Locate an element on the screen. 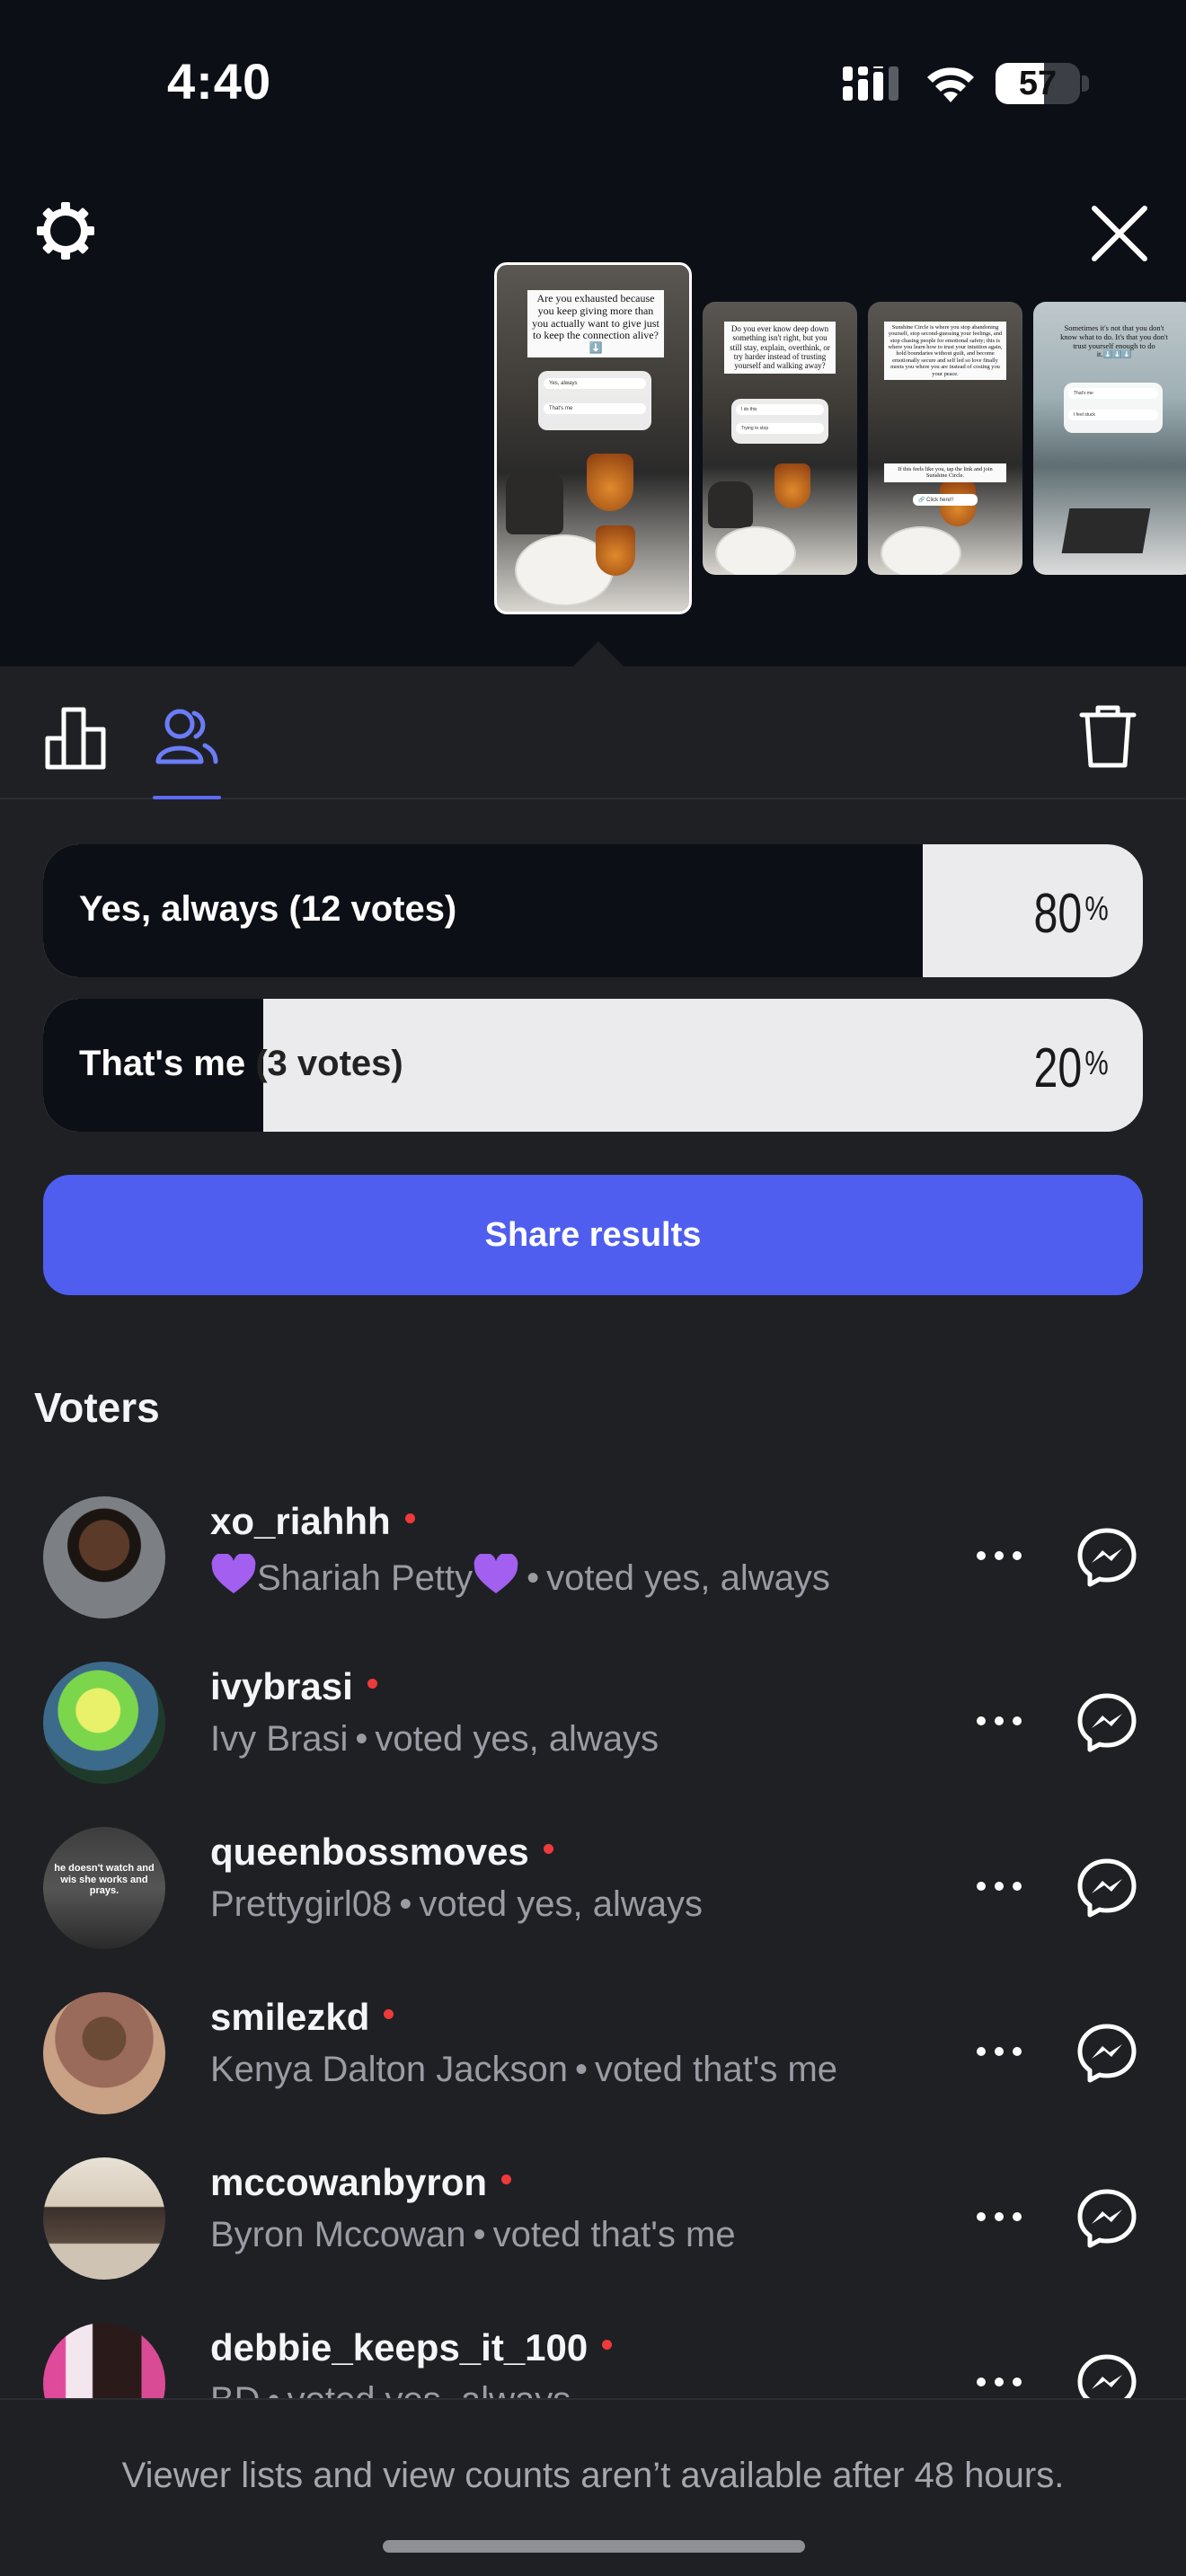  trash-icon is located at coordinates (1107, 736).